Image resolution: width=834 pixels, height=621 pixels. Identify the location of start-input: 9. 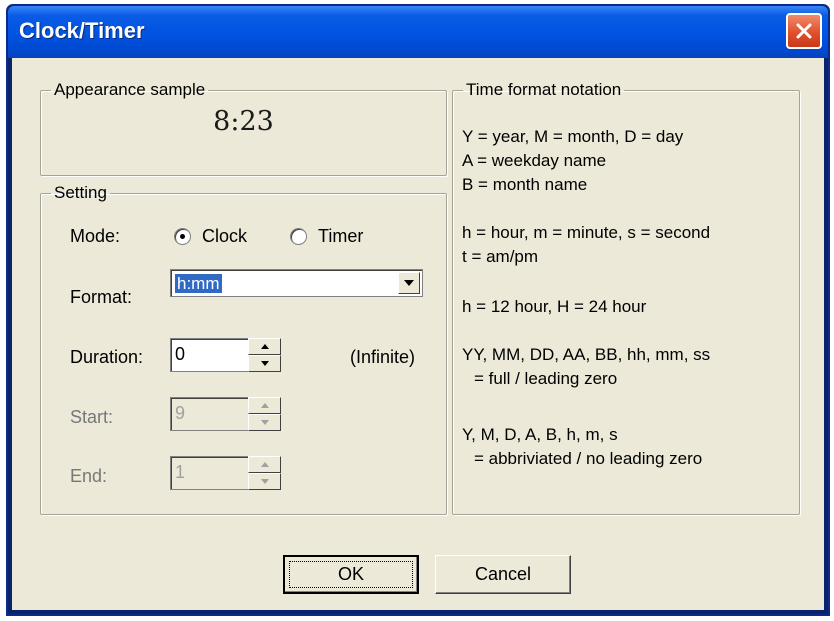
(210, 414).